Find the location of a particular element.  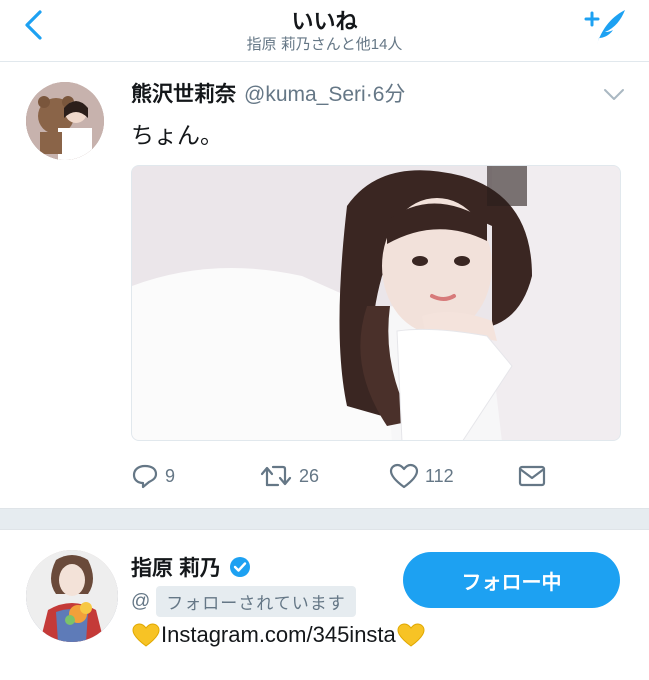

user-handle-row: @ フォローされています is located at coordinates (243, 601).